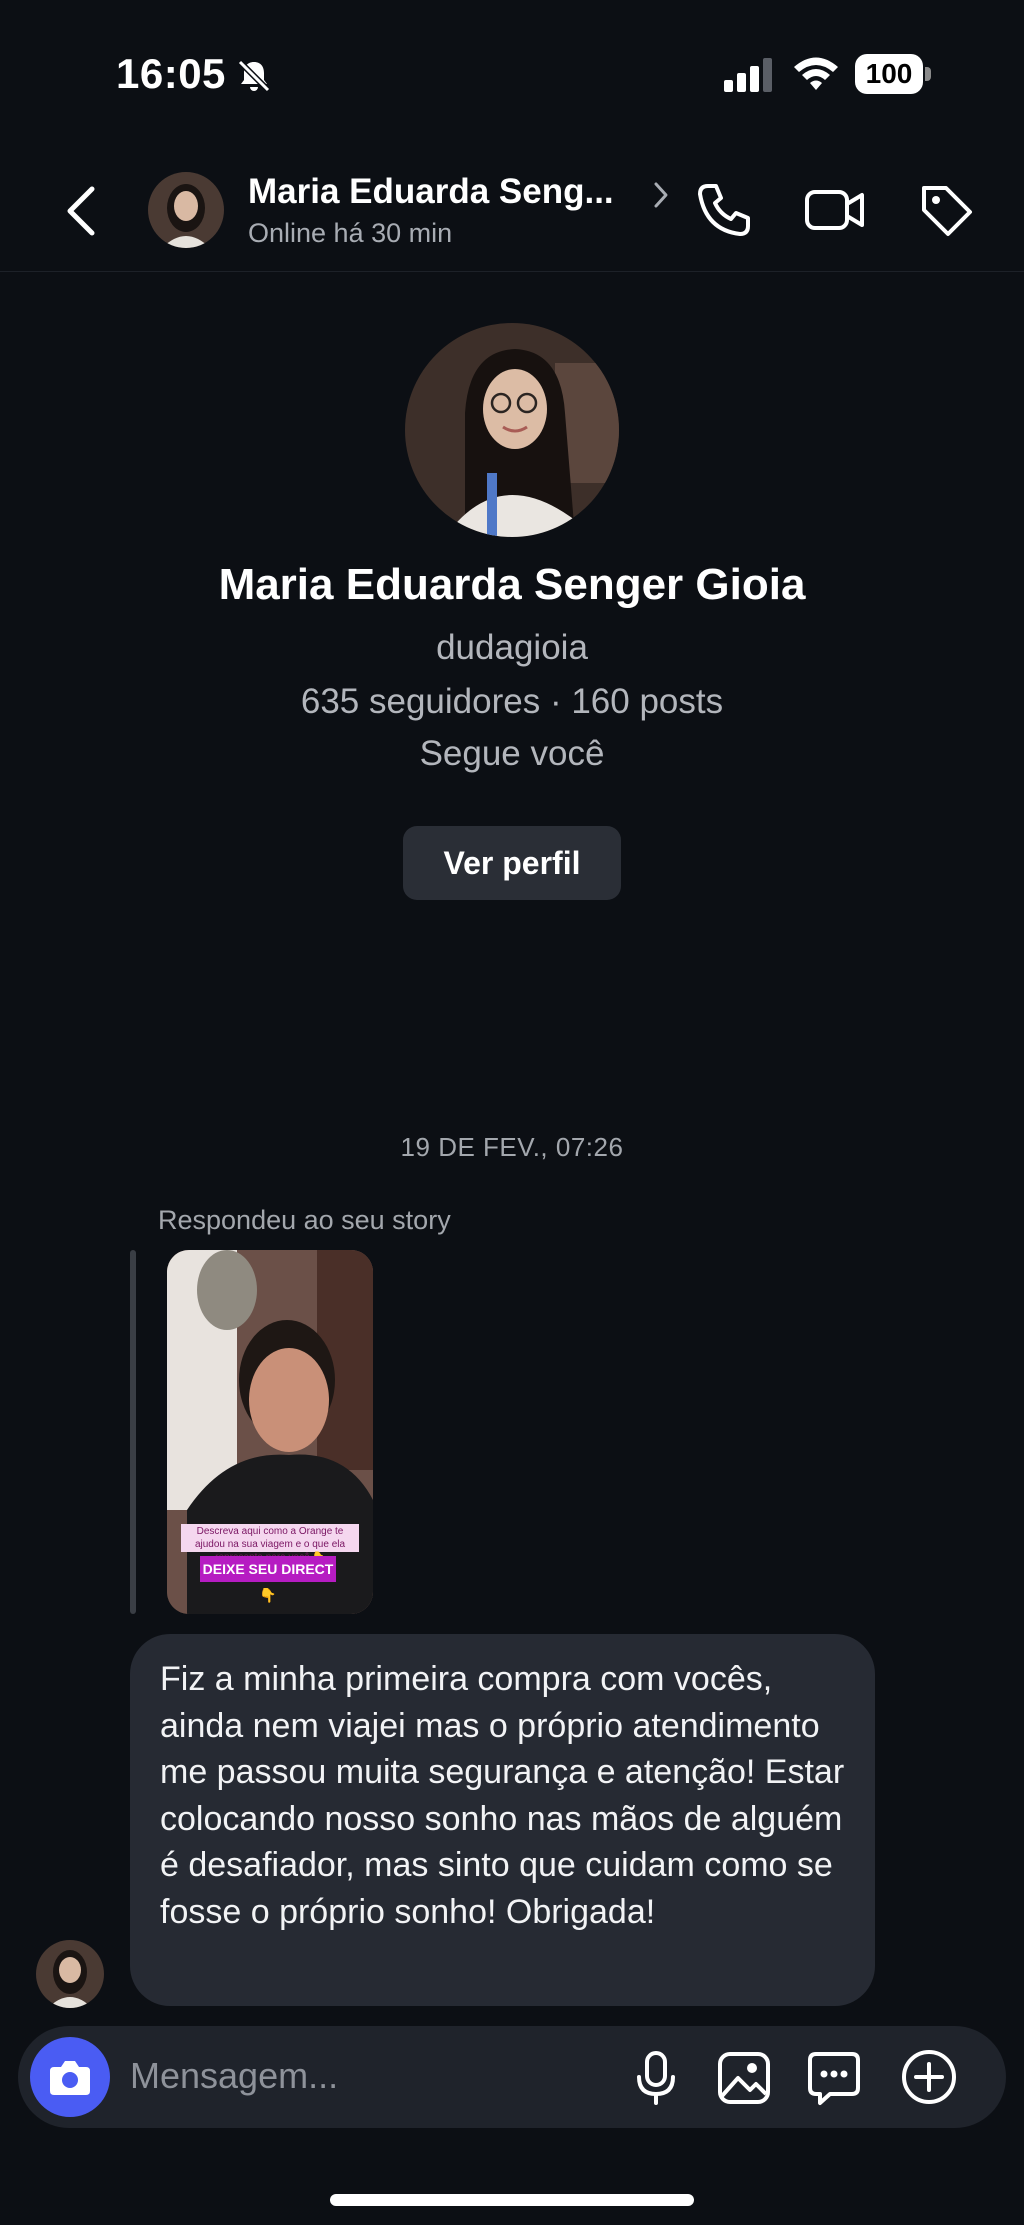 This screenshot has width=1024, height=2225. I want to click on message-input, so click(370, 2076).